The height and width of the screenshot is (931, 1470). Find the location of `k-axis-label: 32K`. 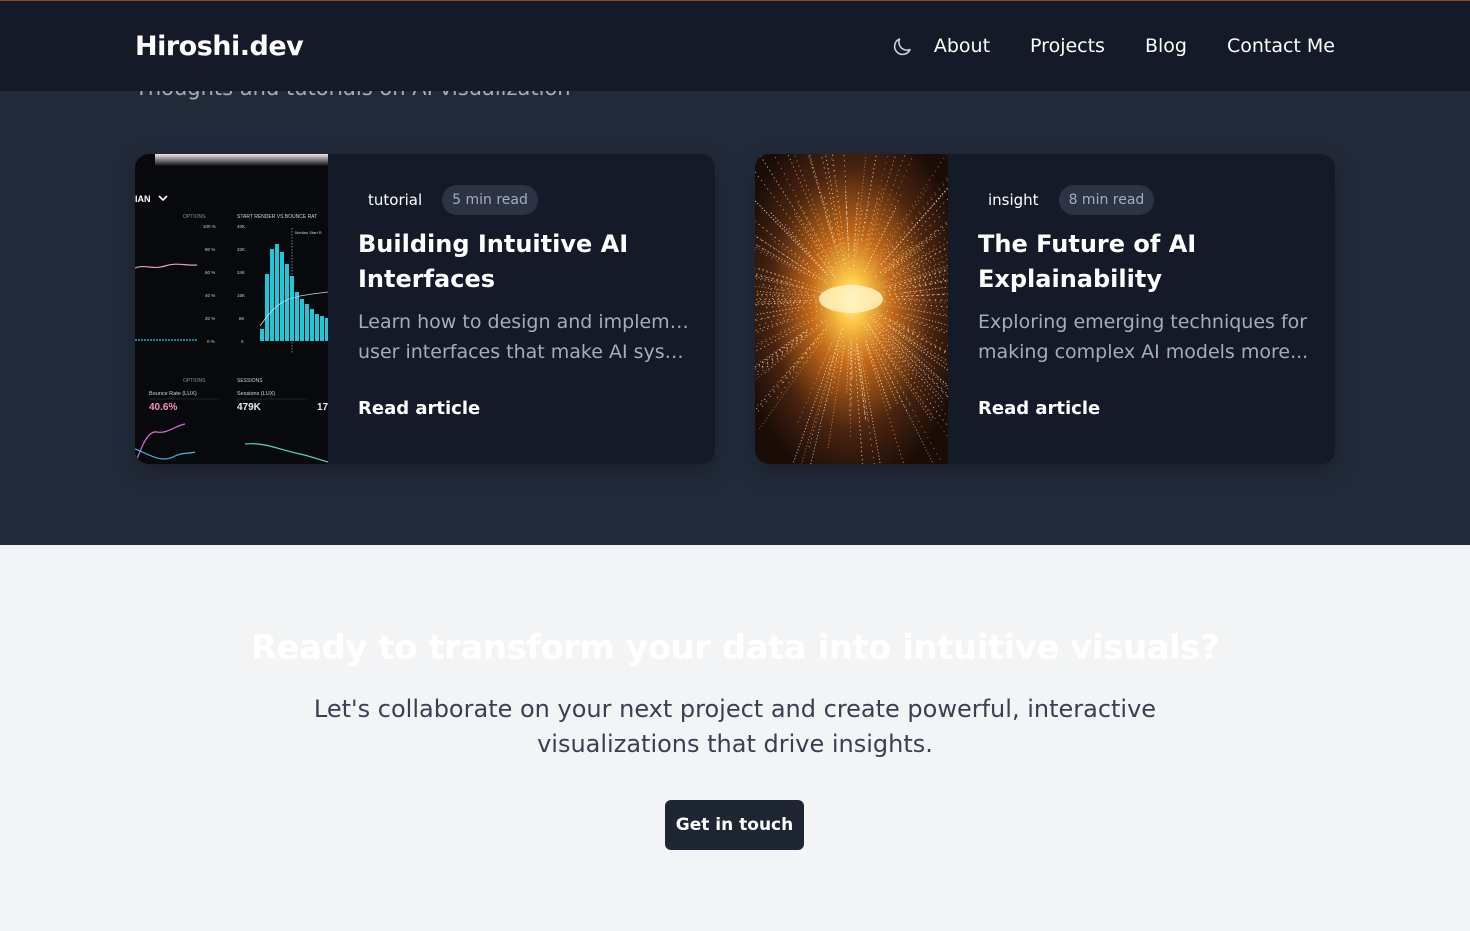

k-axis-label: 32K is located at coordinates (241, 249).